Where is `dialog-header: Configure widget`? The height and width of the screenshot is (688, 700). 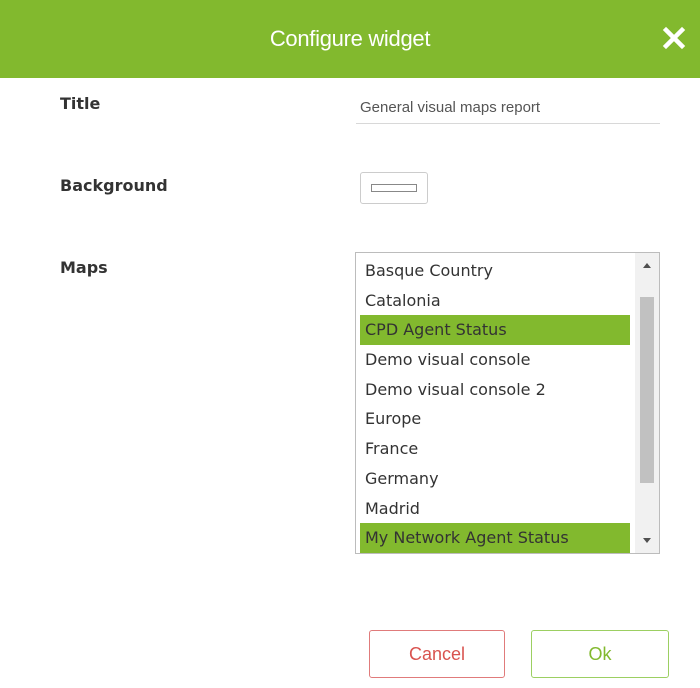
dialog-header: Configure widget is located at coordinates (350, 39).